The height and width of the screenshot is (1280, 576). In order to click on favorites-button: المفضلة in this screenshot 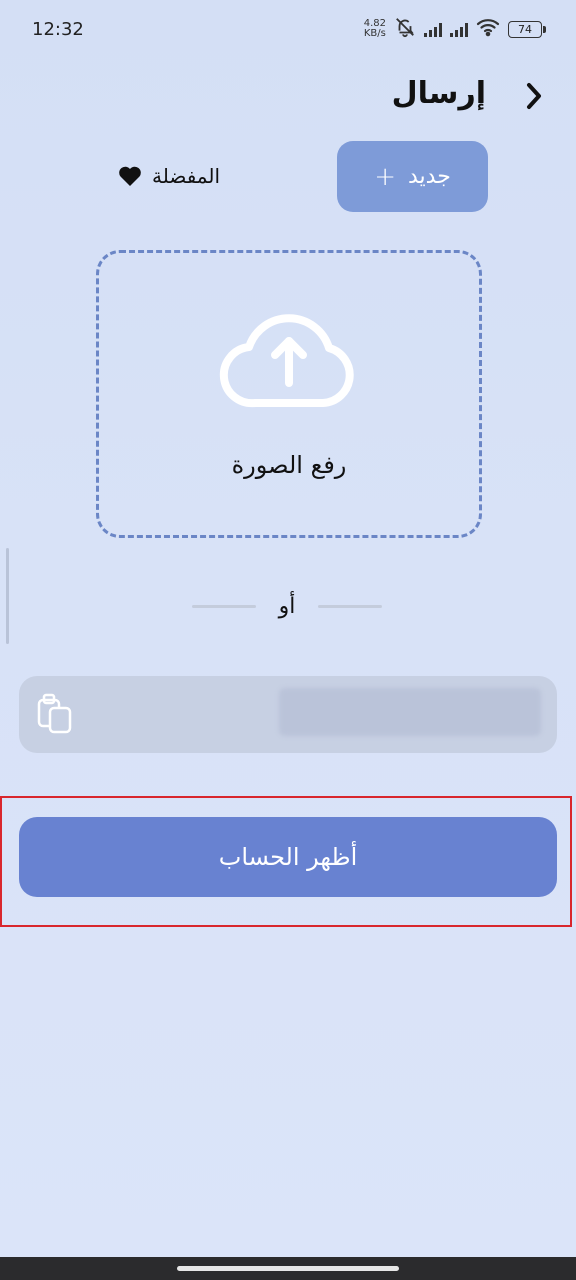, I will do `click(169, 176)`.